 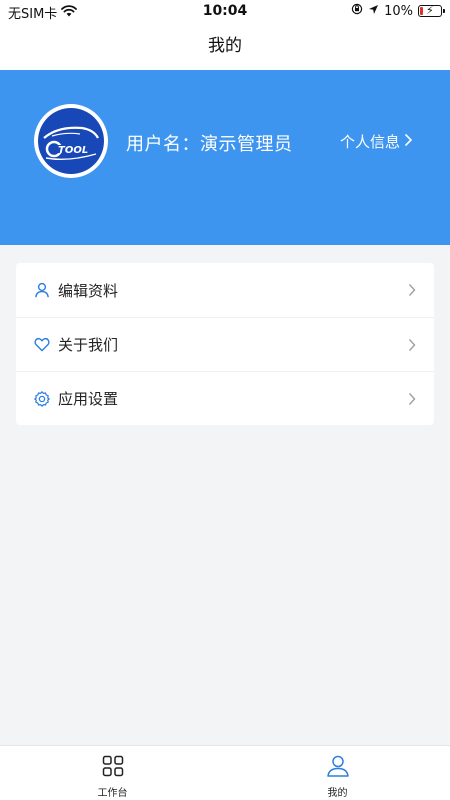 I want to click on app-logo-icon: TOOL, so click(x=71, y=141).